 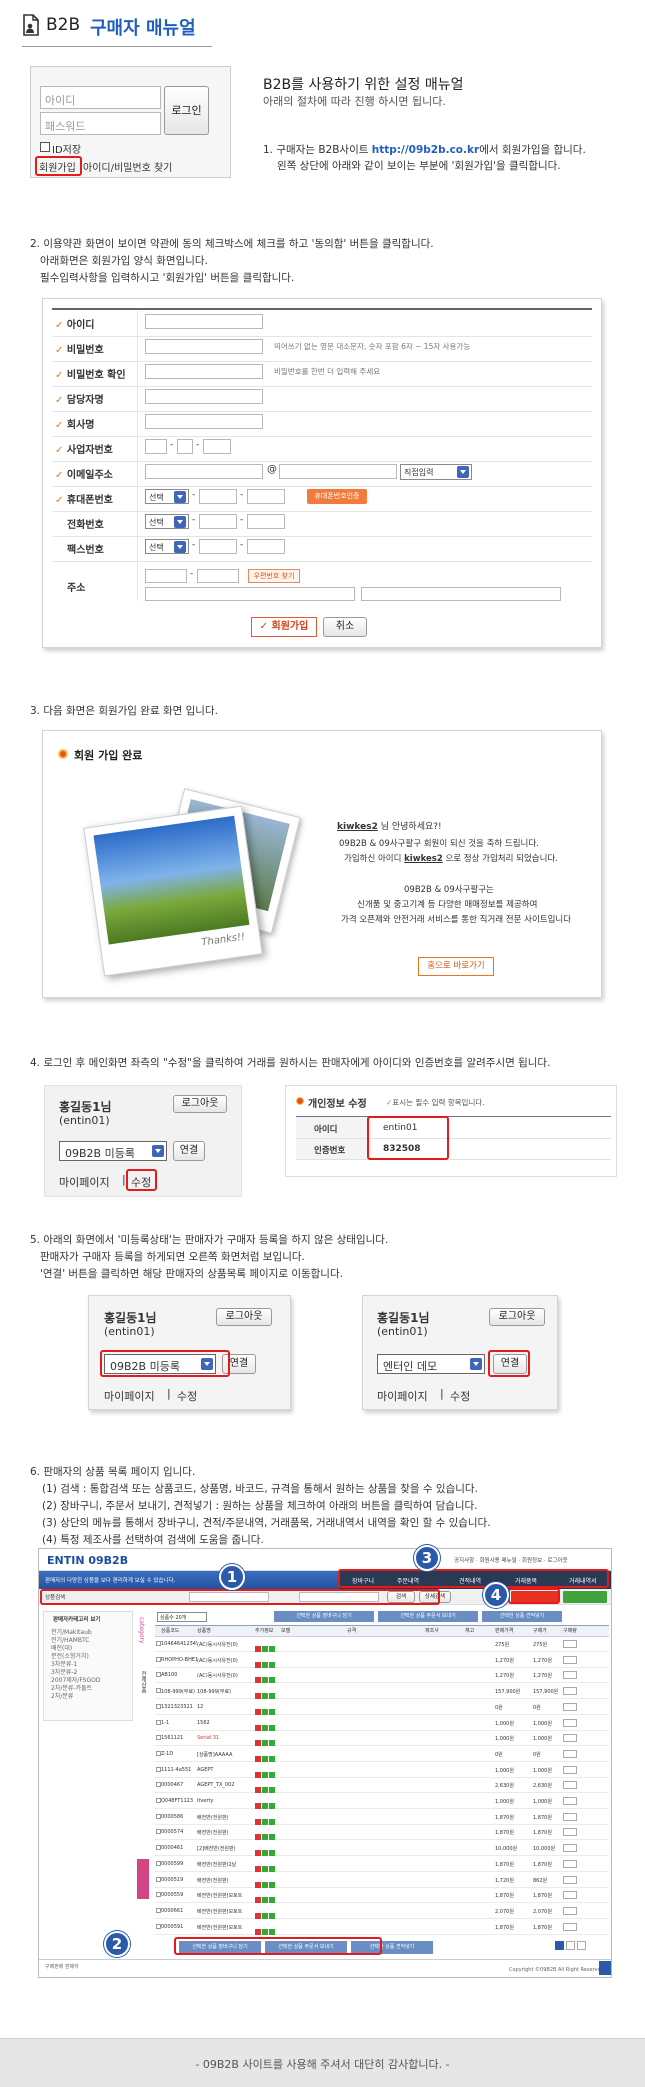 I want to click on logout-link: 로그아웃, so click(x=557, y=1561).